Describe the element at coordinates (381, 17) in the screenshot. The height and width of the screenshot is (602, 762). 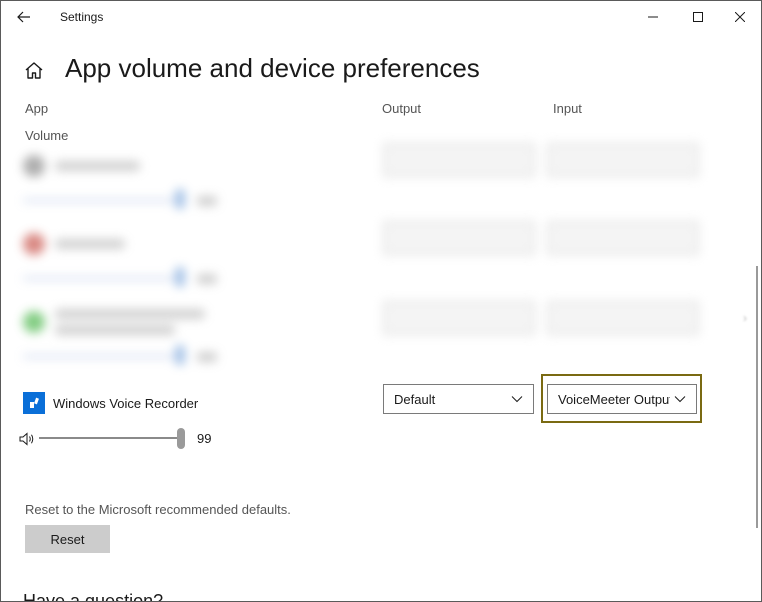
I see `title-bar: Settings` at that location.